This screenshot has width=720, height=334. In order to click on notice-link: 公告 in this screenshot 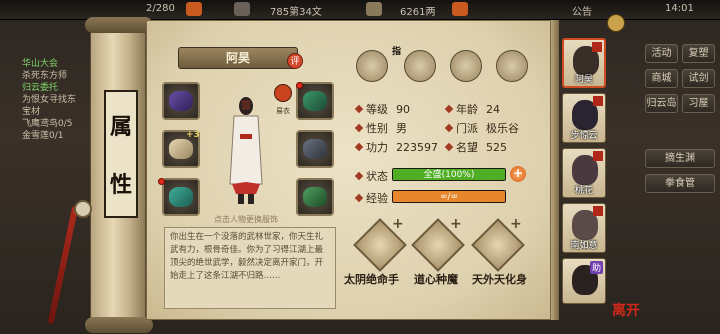, I will do `click(582, 10)`.